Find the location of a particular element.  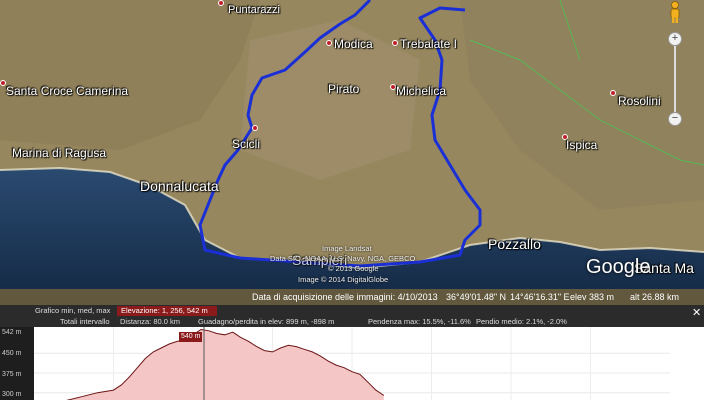

place-label-trebalate: Trebalate I is located at coordinates (428, 44).